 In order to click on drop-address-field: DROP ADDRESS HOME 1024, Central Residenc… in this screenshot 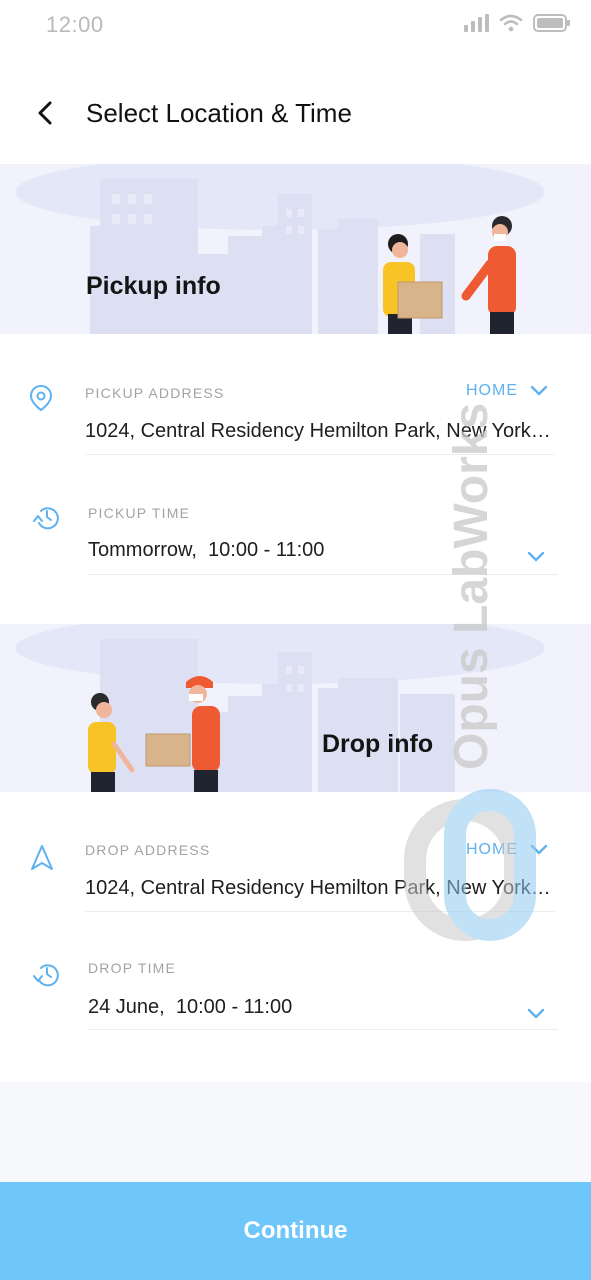, I will do `click(295, 854)`.